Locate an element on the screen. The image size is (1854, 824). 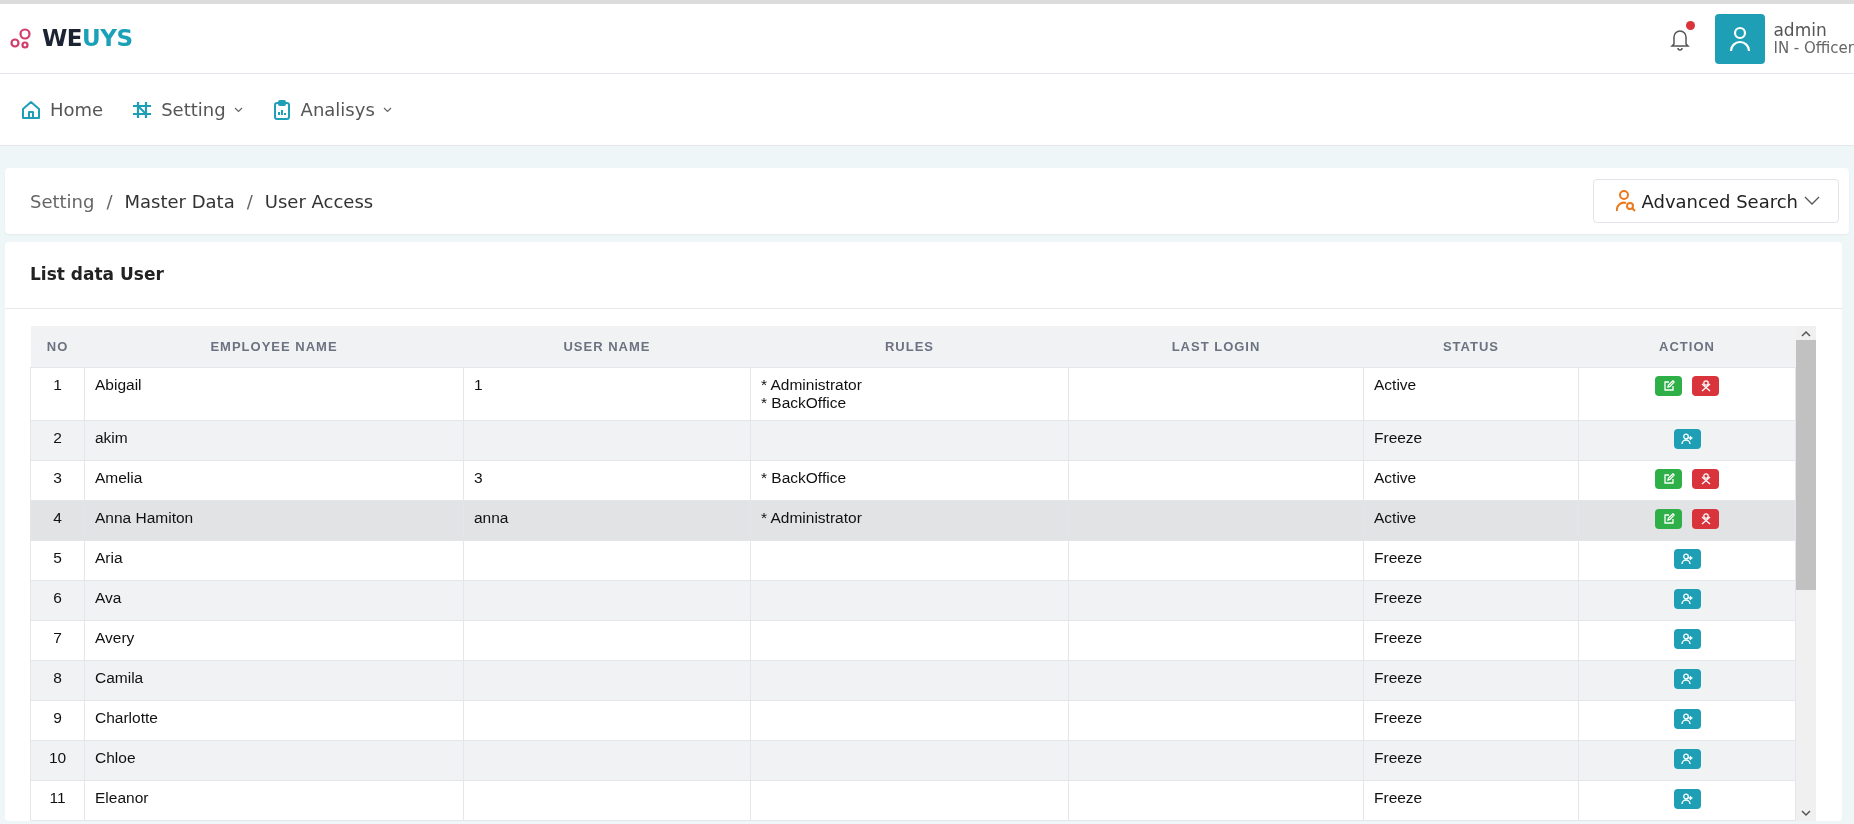
table-cell: 8 is located at coordinates (57, 680).